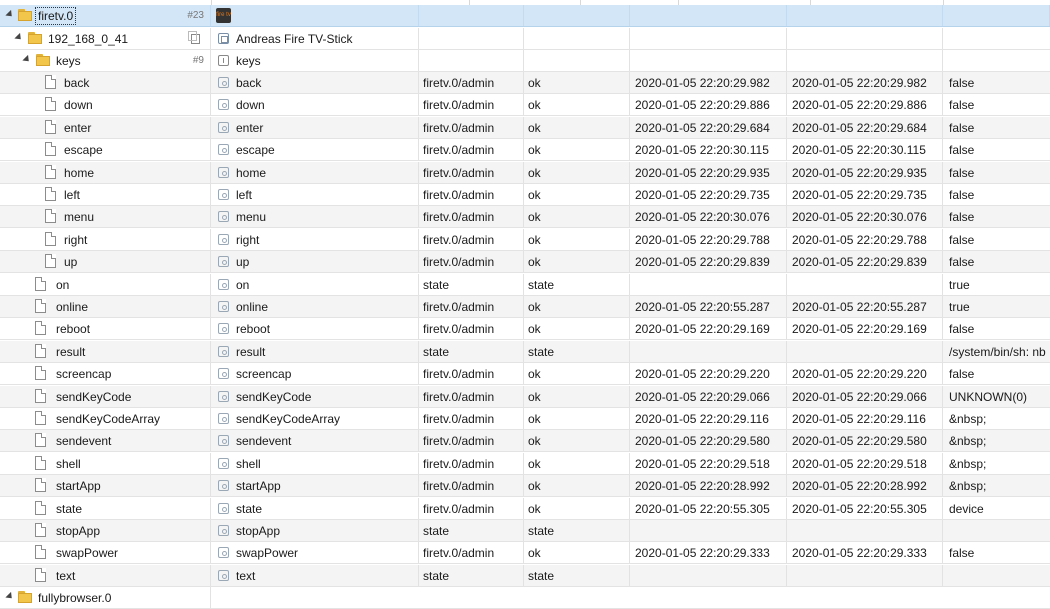 This screenshot has width=1050, height=609. I want to click on timestamp-cell: 2020-01-05 22:20:55.305, so click(708, 508).